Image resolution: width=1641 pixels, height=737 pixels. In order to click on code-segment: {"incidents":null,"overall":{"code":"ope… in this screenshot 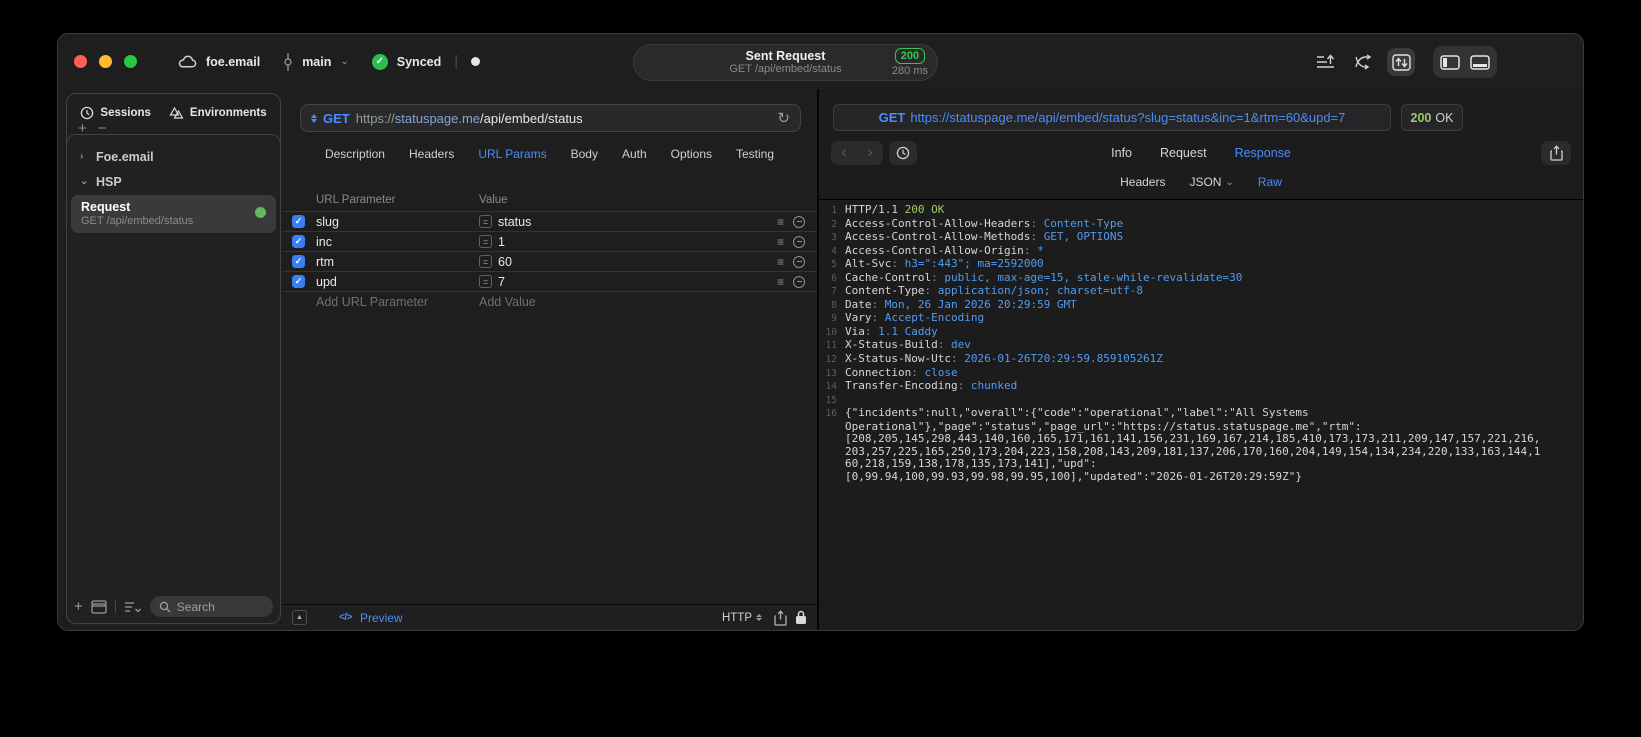, I will do `click(1077, 413)`.